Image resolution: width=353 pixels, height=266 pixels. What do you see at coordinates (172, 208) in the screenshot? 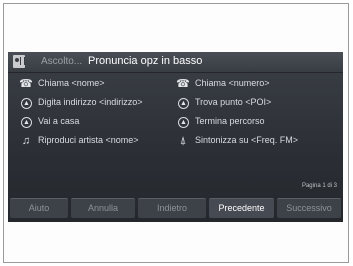
I see `back-button: Indietro` at bounding box center [172, 208].